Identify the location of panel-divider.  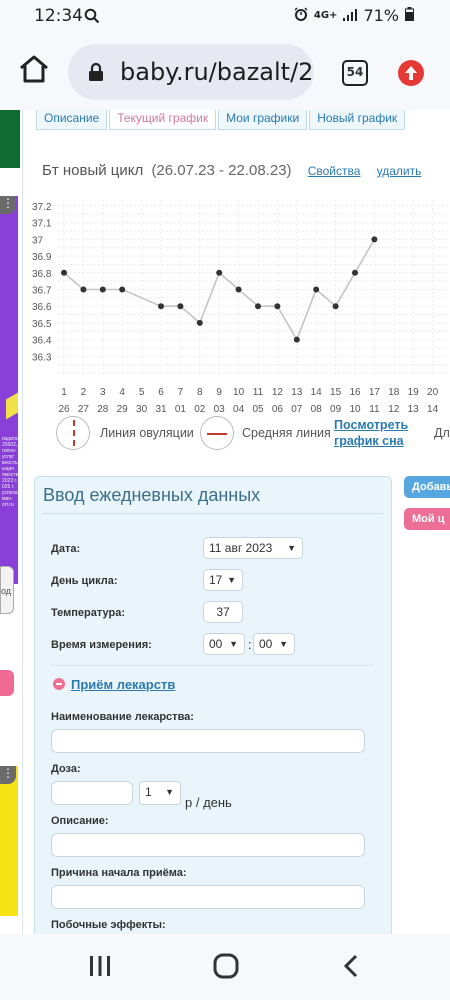
(213, 513).